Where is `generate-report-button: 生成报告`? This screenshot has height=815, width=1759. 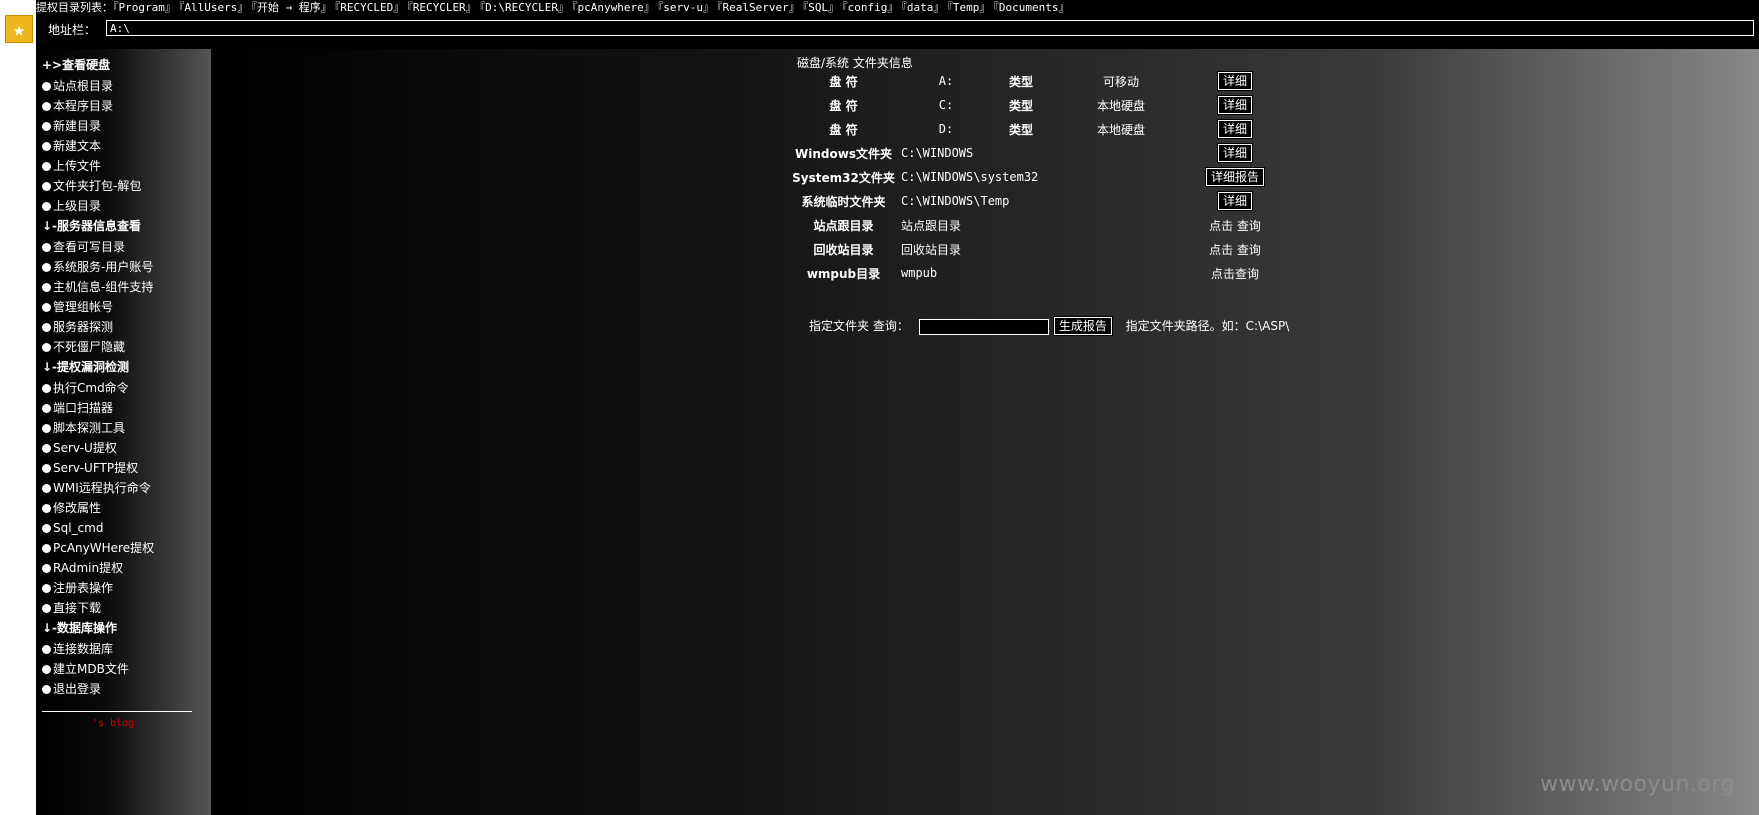
generate-report-button: 生成报告 is located at coordinates (1082, 326).